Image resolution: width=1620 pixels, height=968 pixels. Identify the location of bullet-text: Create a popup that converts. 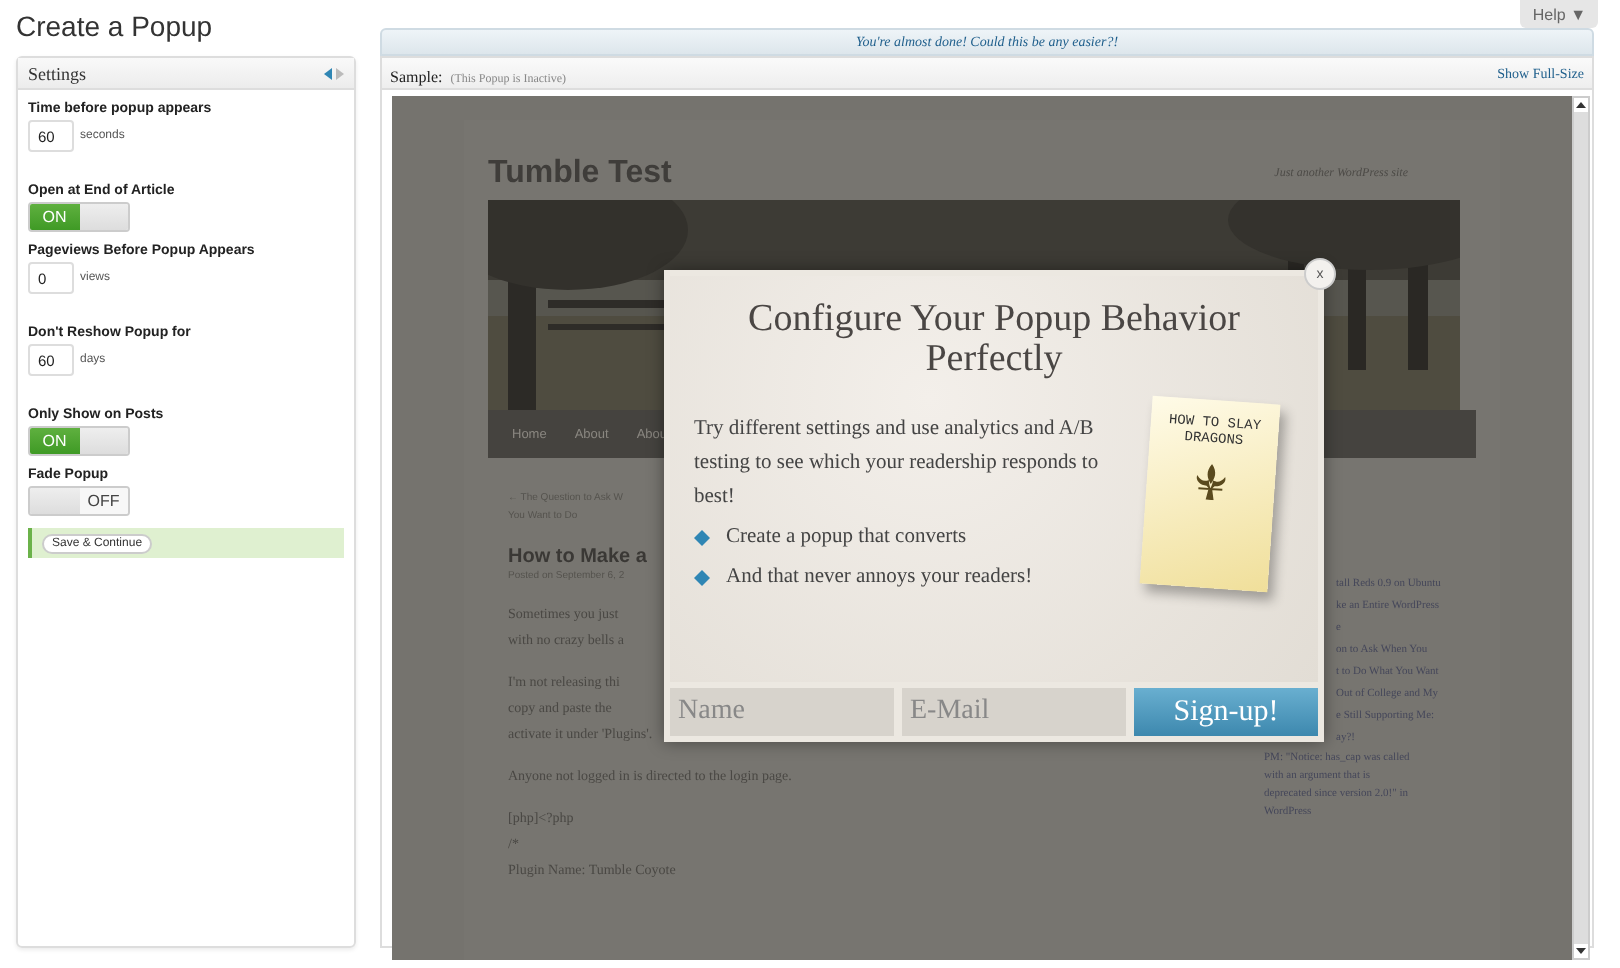
(846, 538).